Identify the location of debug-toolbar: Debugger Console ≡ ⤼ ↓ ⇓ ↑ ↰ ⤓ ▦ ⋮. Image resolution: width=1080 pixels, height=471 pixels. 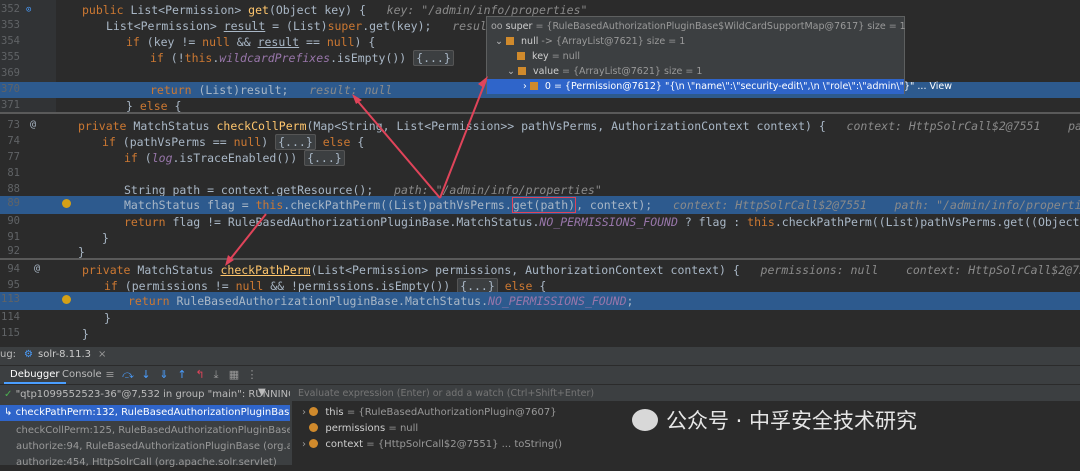
(540, 375).